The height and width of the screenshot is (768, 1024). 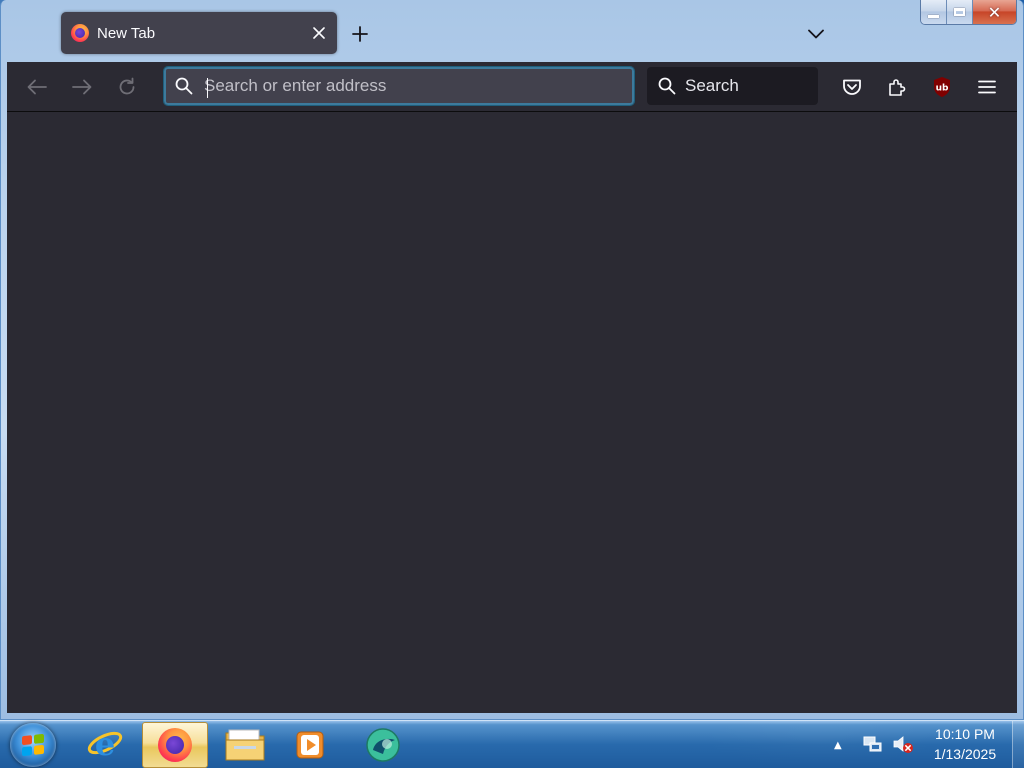 I want to click on plus-icon, so click(x=360, y=34).